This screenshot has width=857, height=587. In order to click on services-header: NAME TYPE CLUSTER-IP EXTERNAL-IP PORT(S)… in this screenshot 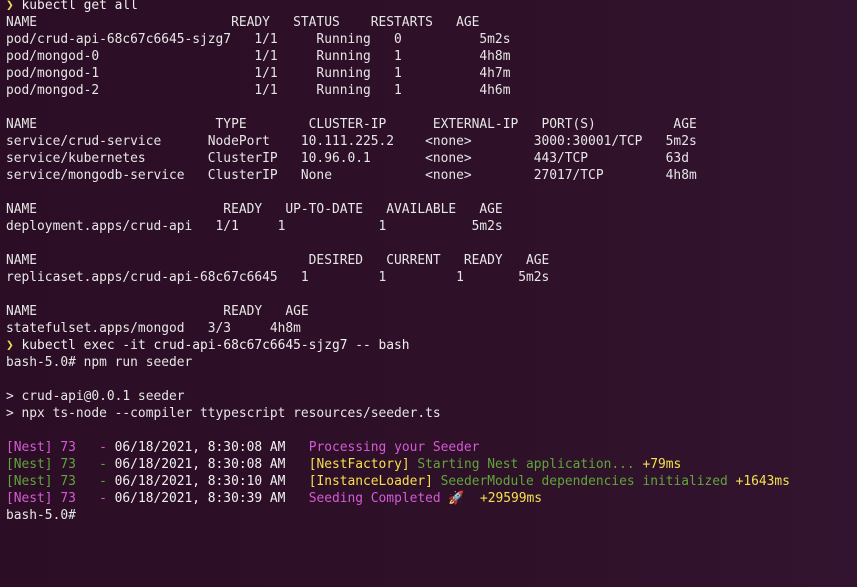, I will do `click(351, 124)`.